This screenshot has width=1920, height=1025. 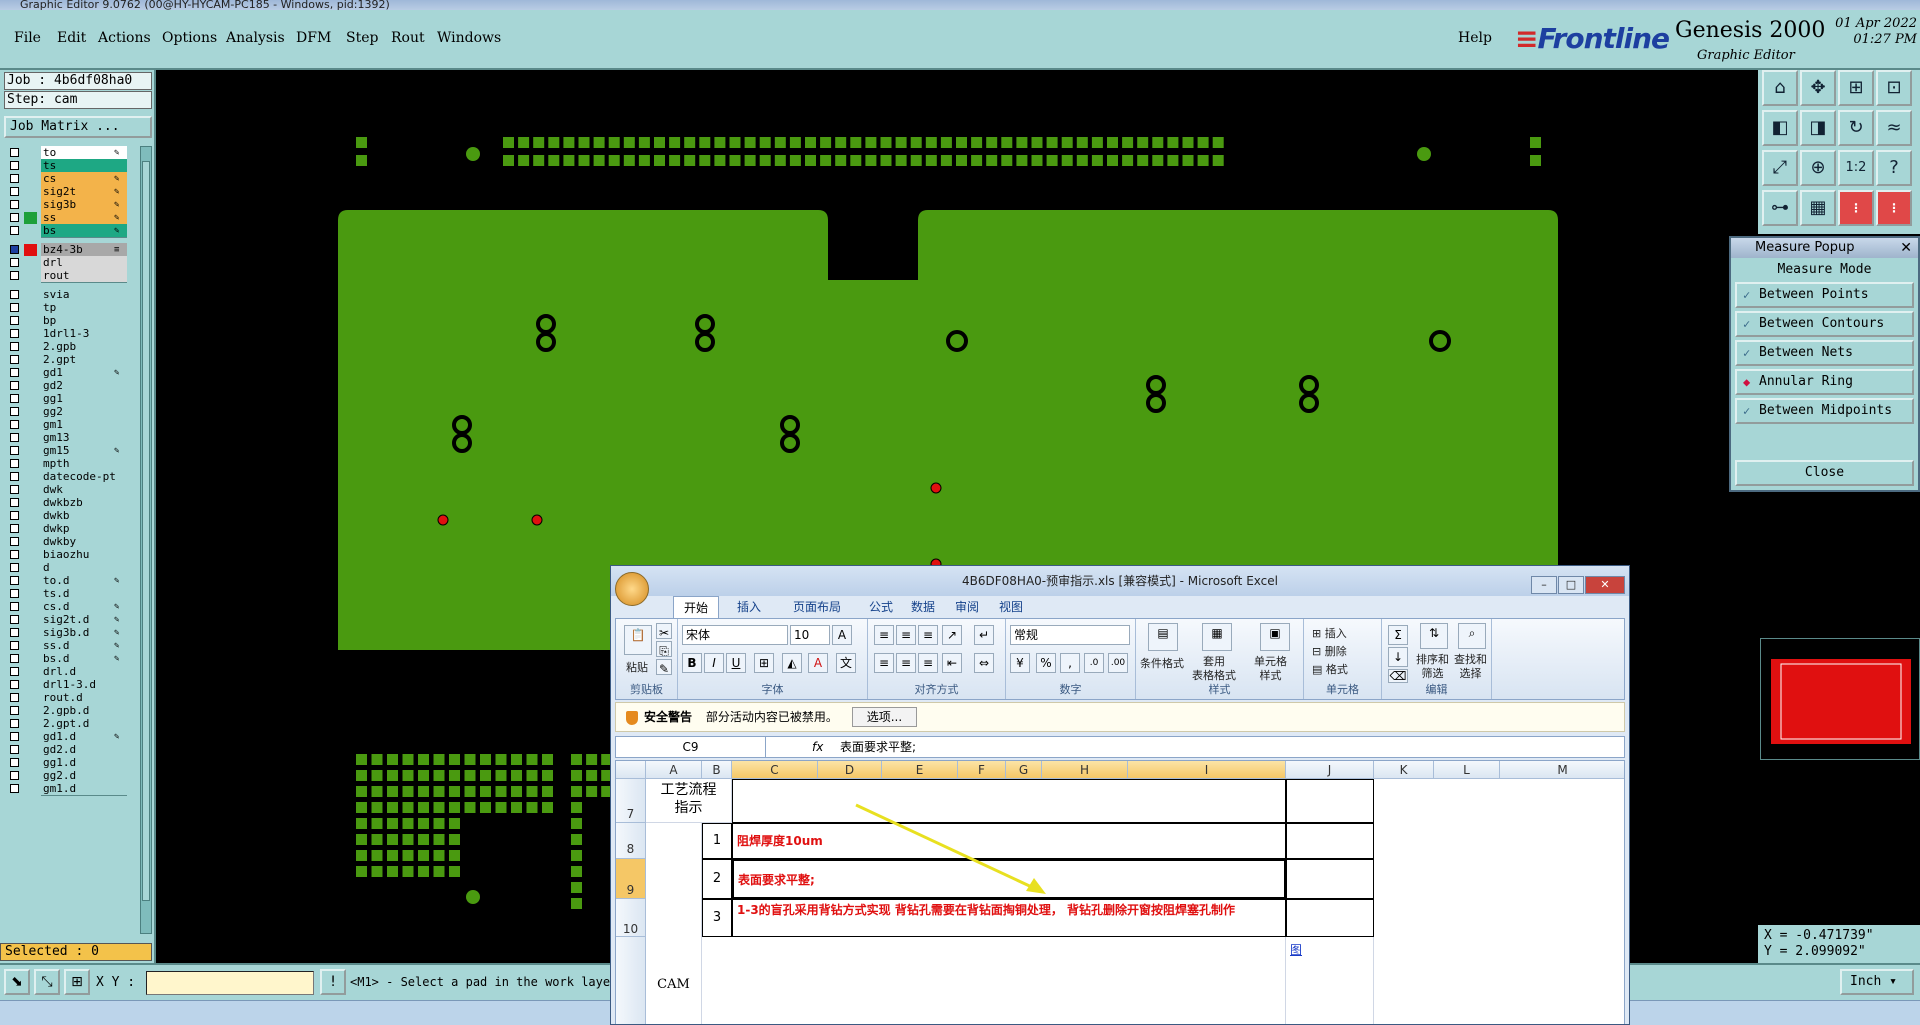 What do you see at coordinates (1162, 663) in the screenshot?
I see `conditional-format-button: 条件格式` at bounding box center [1162, 663].